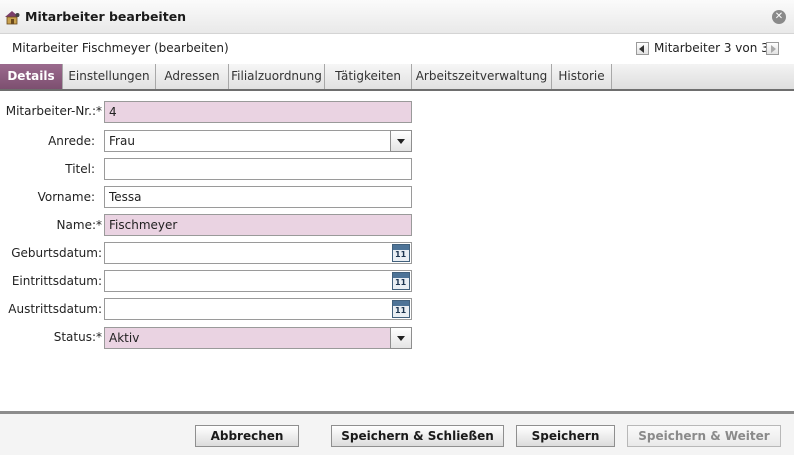 The image size is (794, 455). Describe the element at coordinates (66, 197) in the screenshot. I see `label-vorname: Vorname:` at that location.